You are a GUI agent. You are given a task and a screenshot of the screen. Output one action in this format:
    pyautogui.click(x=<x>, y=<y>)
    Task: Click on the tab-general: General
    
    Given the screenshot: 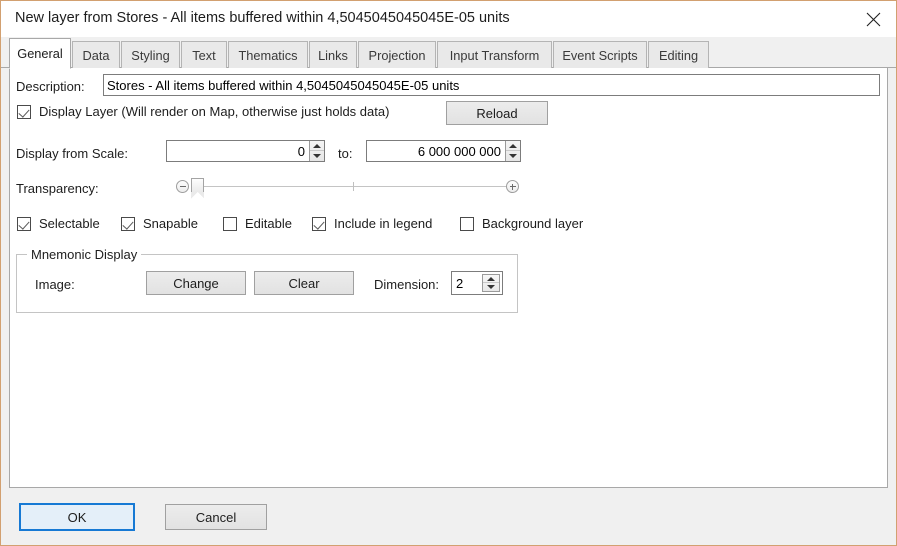 What is the action you would take?
    pyautogui.click(x=40, y=53)
    